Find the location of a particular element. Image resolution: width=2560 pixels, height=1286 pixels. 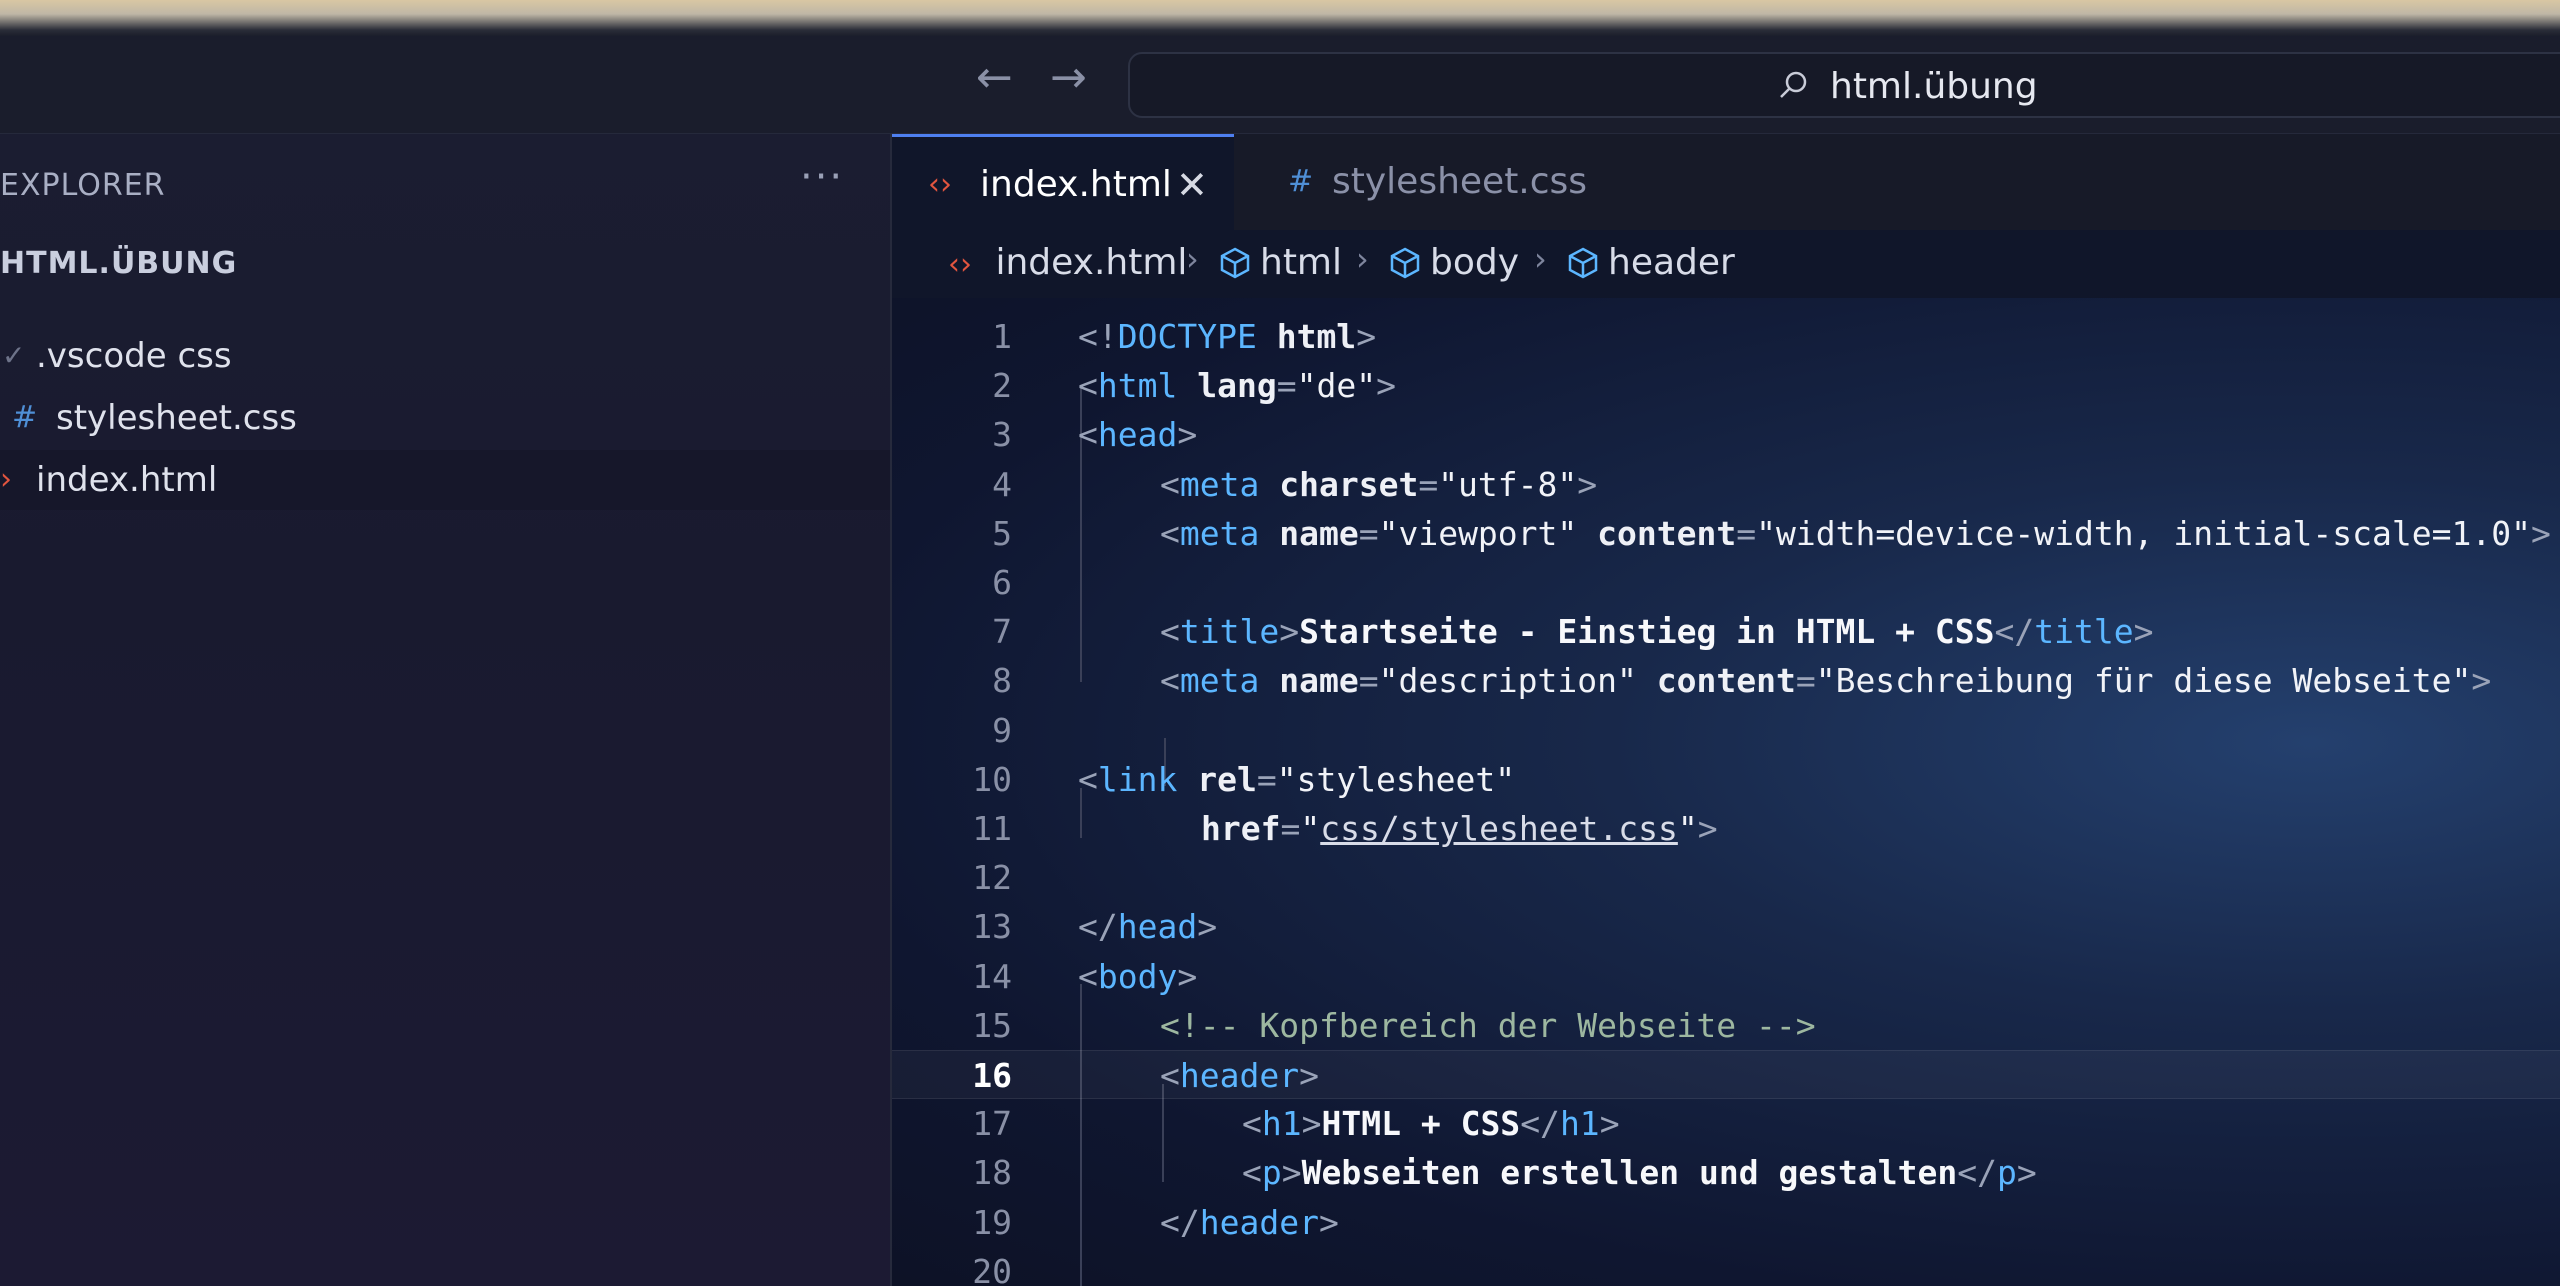

code-token: title is located at coordinates (1229, 632).